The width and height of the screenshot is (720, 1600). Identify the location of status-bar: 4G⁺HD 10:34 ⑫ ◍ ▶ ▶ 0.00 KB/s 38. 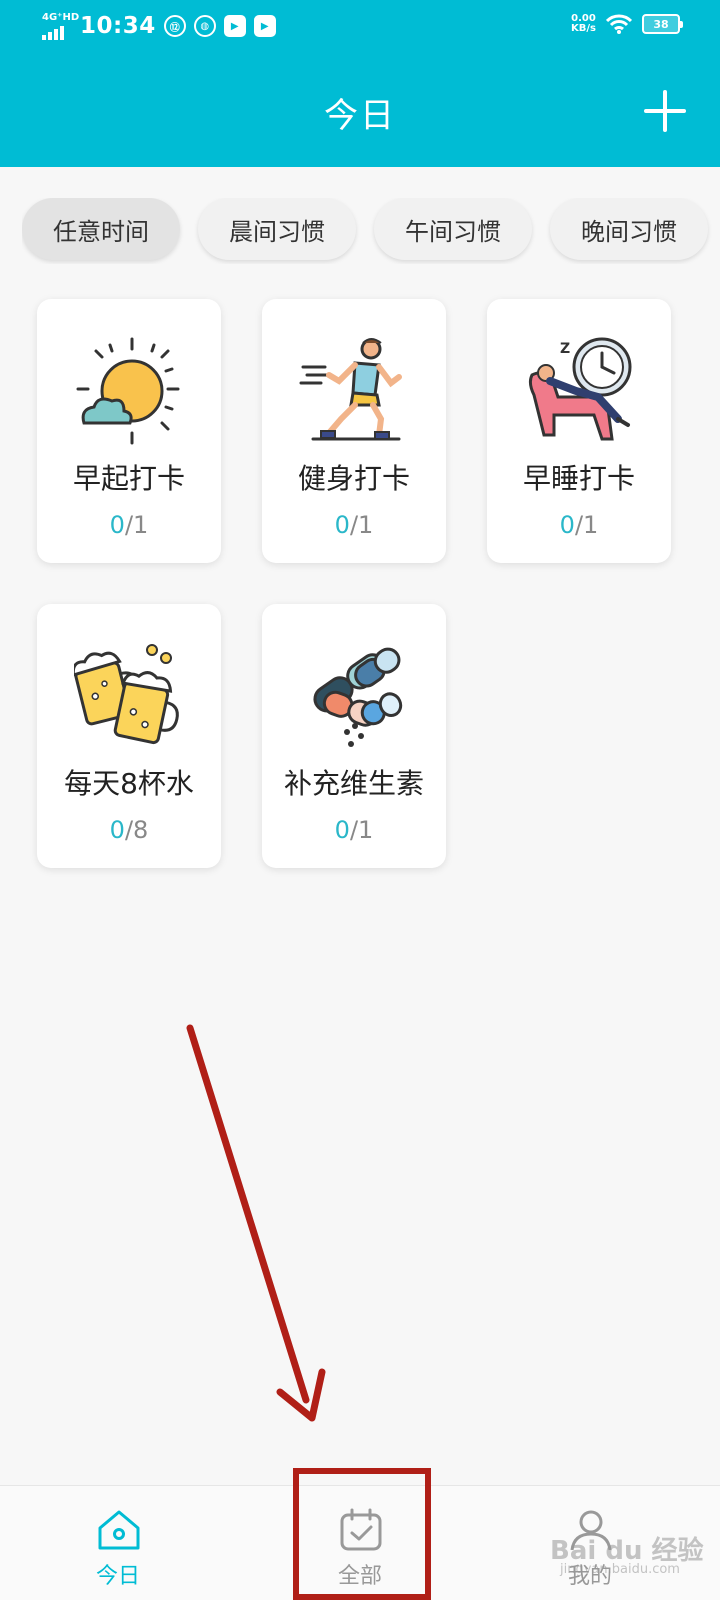
(360, 28).